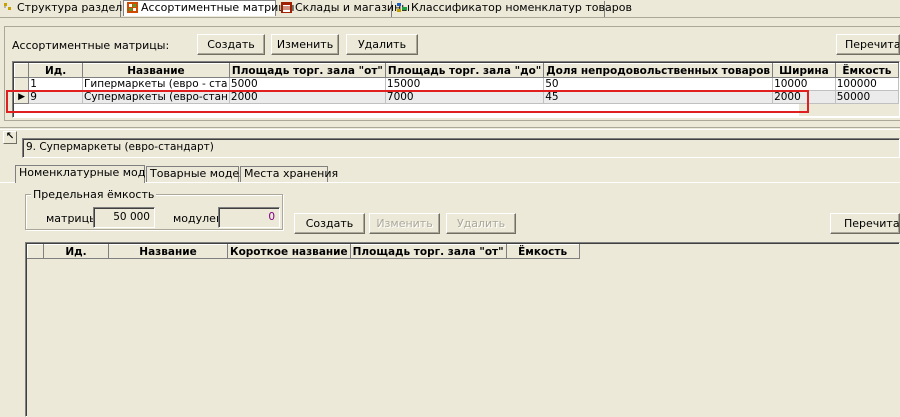  What do you see at coordinates (10, 137) in the screenshot?
I see `collapse-button: ↖` at bounding box center [10, 137].